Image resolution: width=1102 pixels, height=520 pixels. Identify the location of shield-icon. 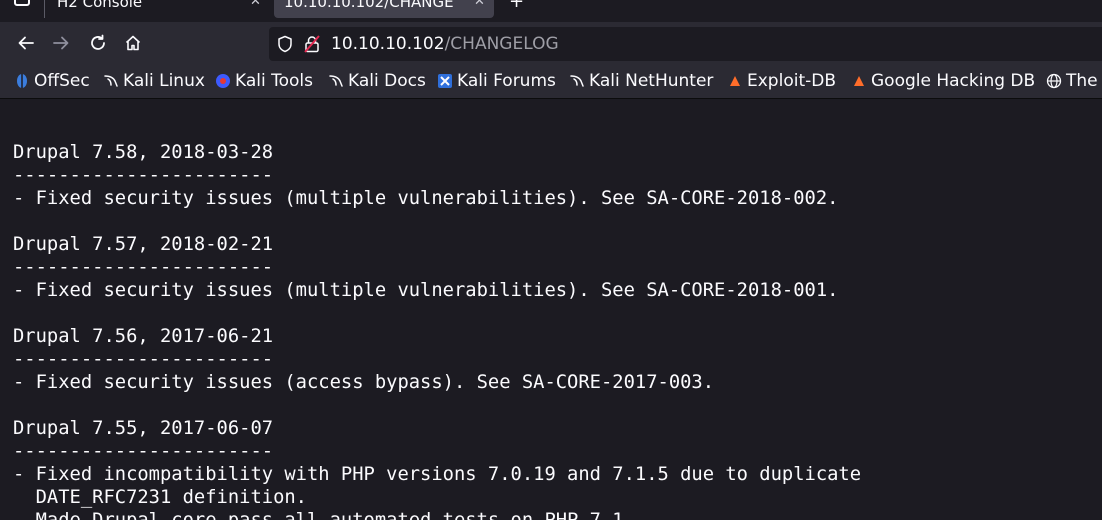
(285, 44).